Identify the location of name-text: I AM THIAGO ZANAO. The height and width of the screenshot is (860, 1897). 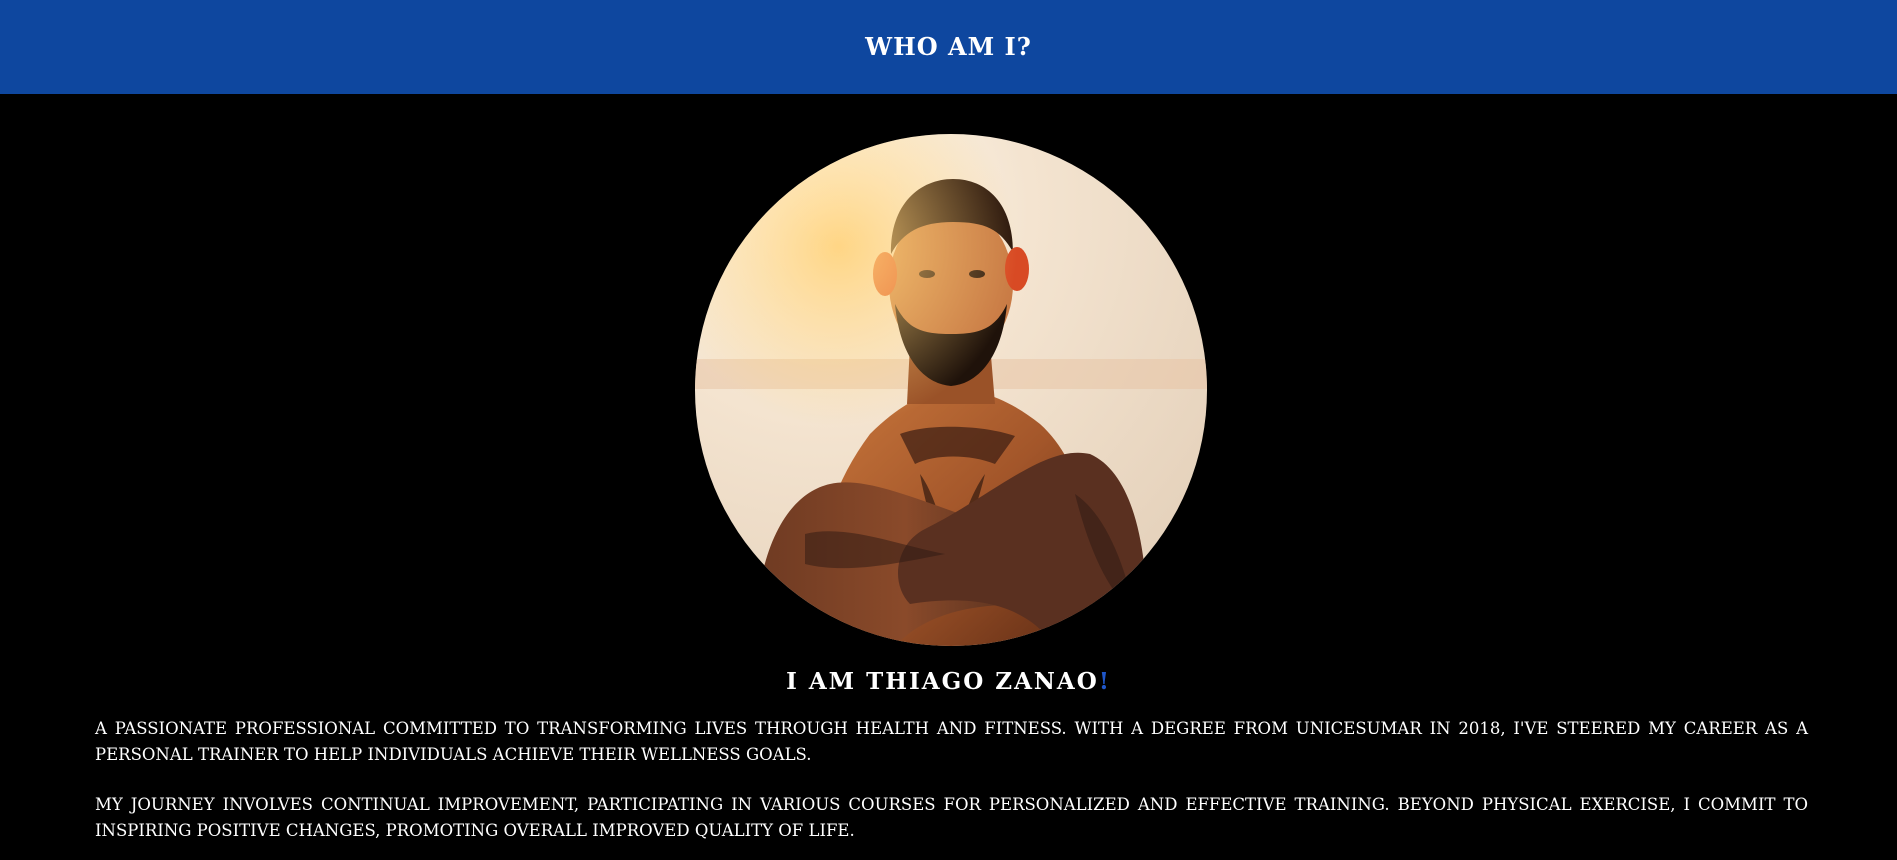
(942, 681).